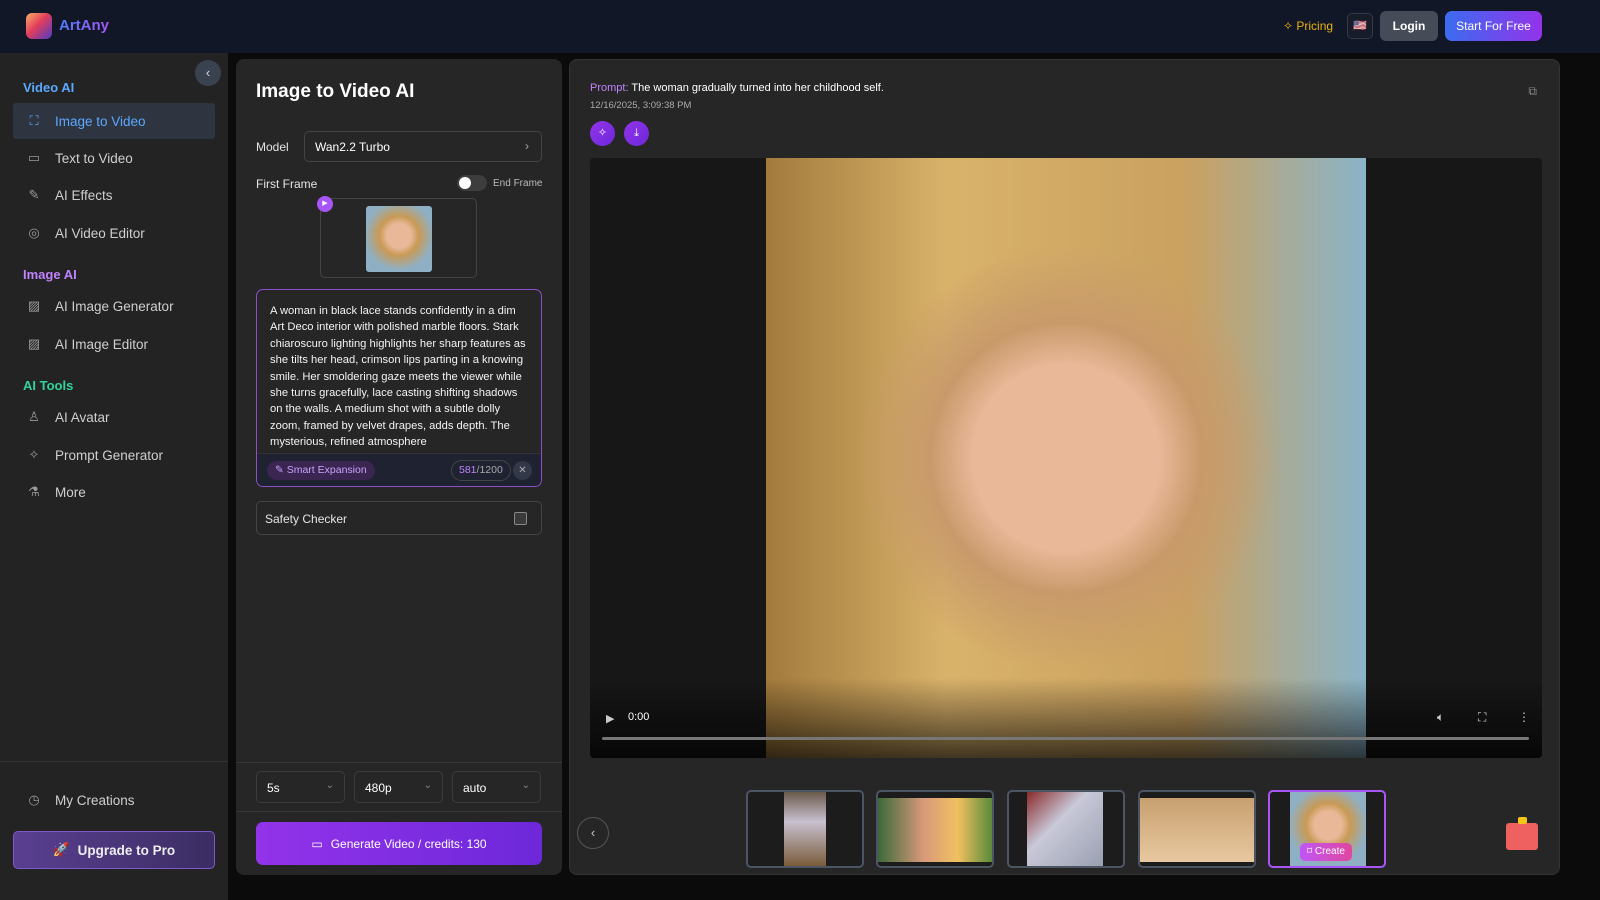  I want to click on history-thumbnail-selected: ⌑ Create, so click(1327, 829).